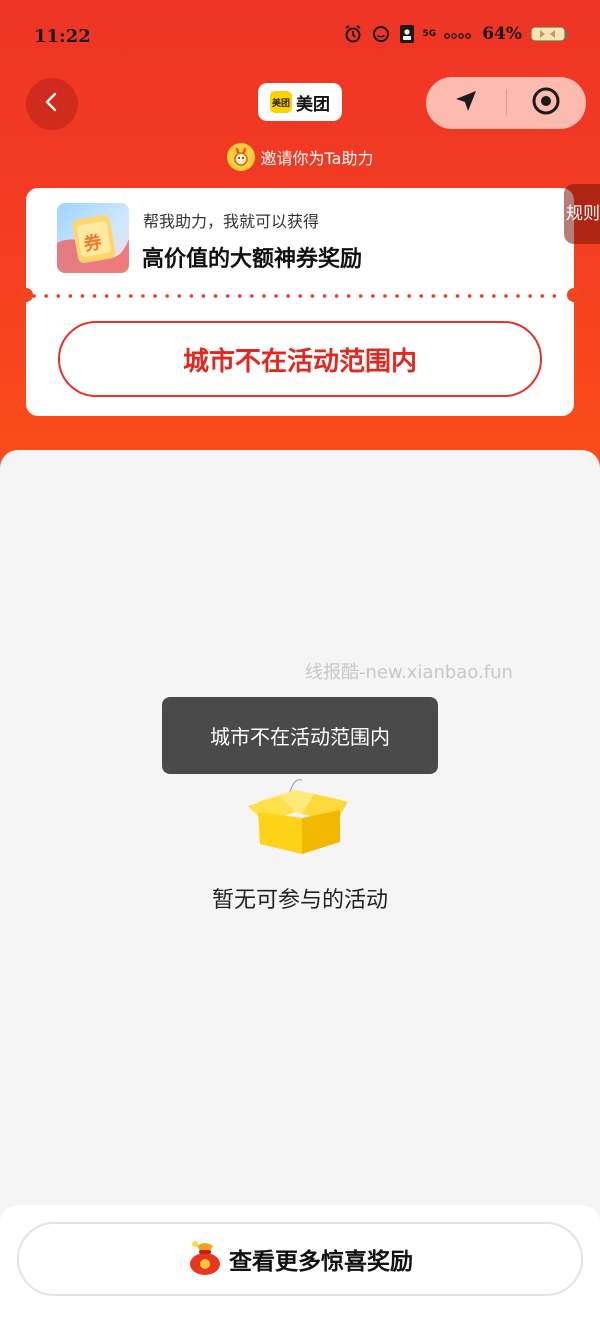 The image size is (600, 1333). I want to click on face-icon, so click(381, 34).